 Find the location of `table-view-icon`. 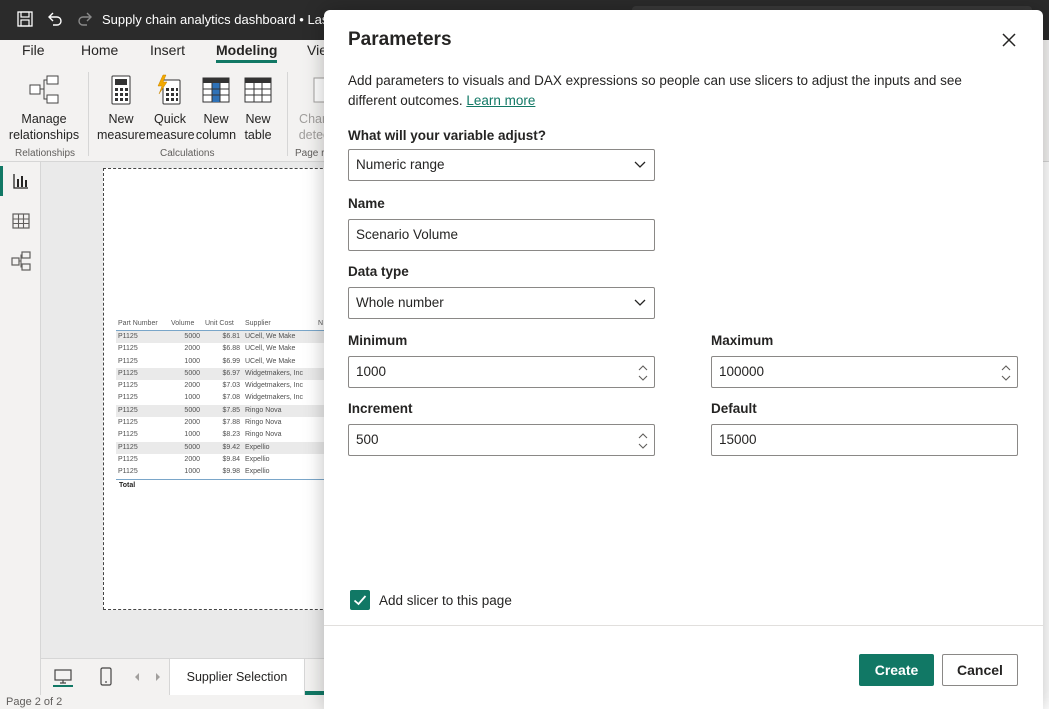

table-view-icon is located at coordinates (21, 221).